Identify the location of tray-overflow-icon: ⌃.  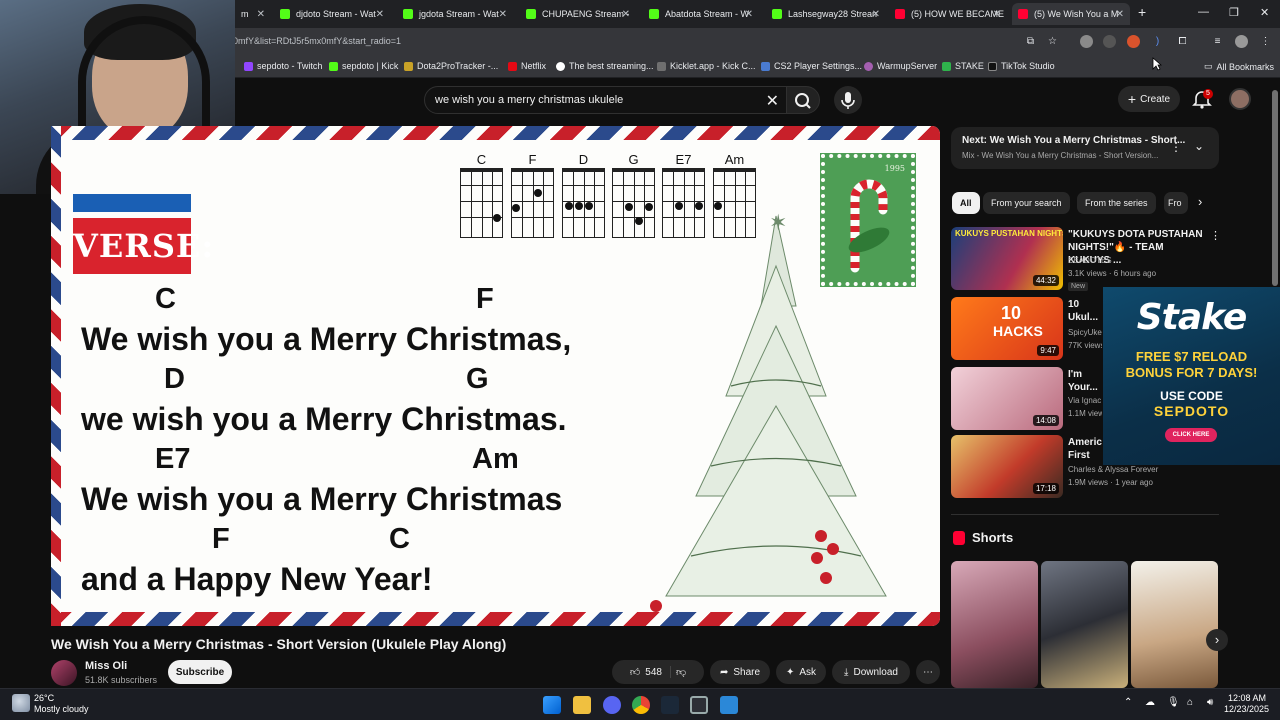
(1128, 702).